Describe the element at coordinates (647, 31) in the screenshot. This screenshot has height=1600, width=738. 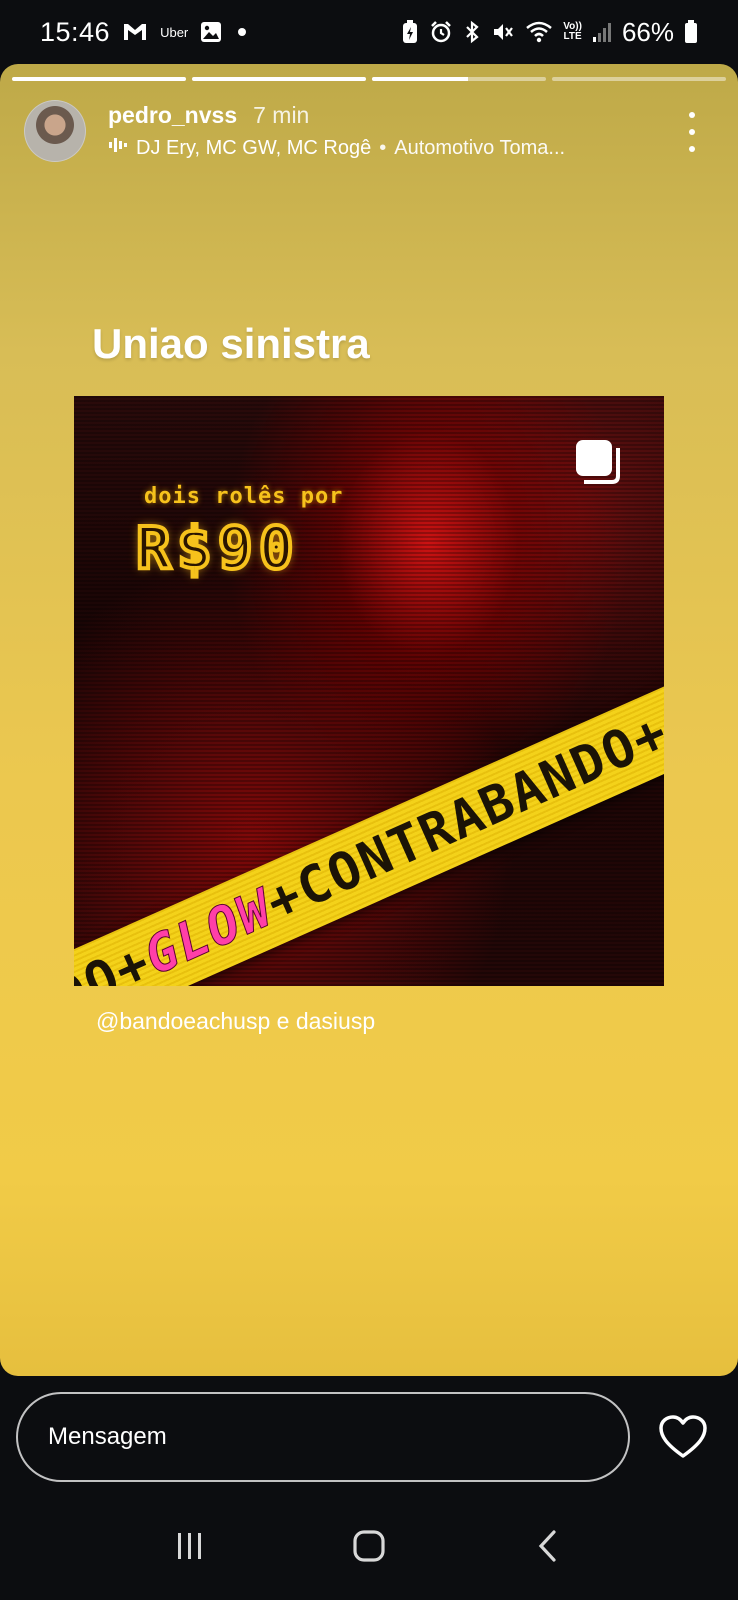
I see `battery-percent: 66%` at that location.